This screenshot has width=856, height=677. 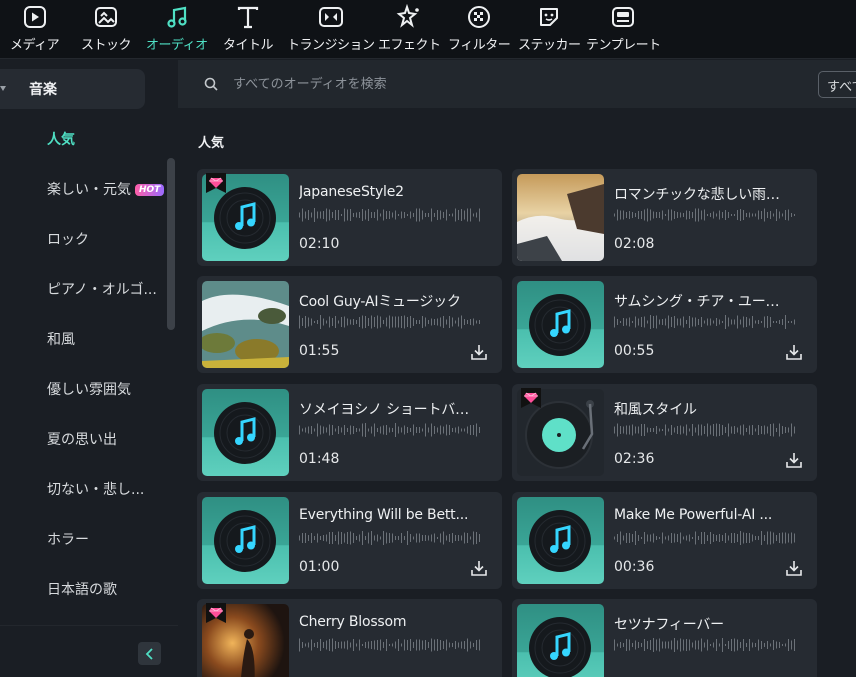 What do you see at coordinates (701, 195) in the screenshot?
I see `track-title: ロマンチックな悲しい雨の日` at bounding box center [701, 195].